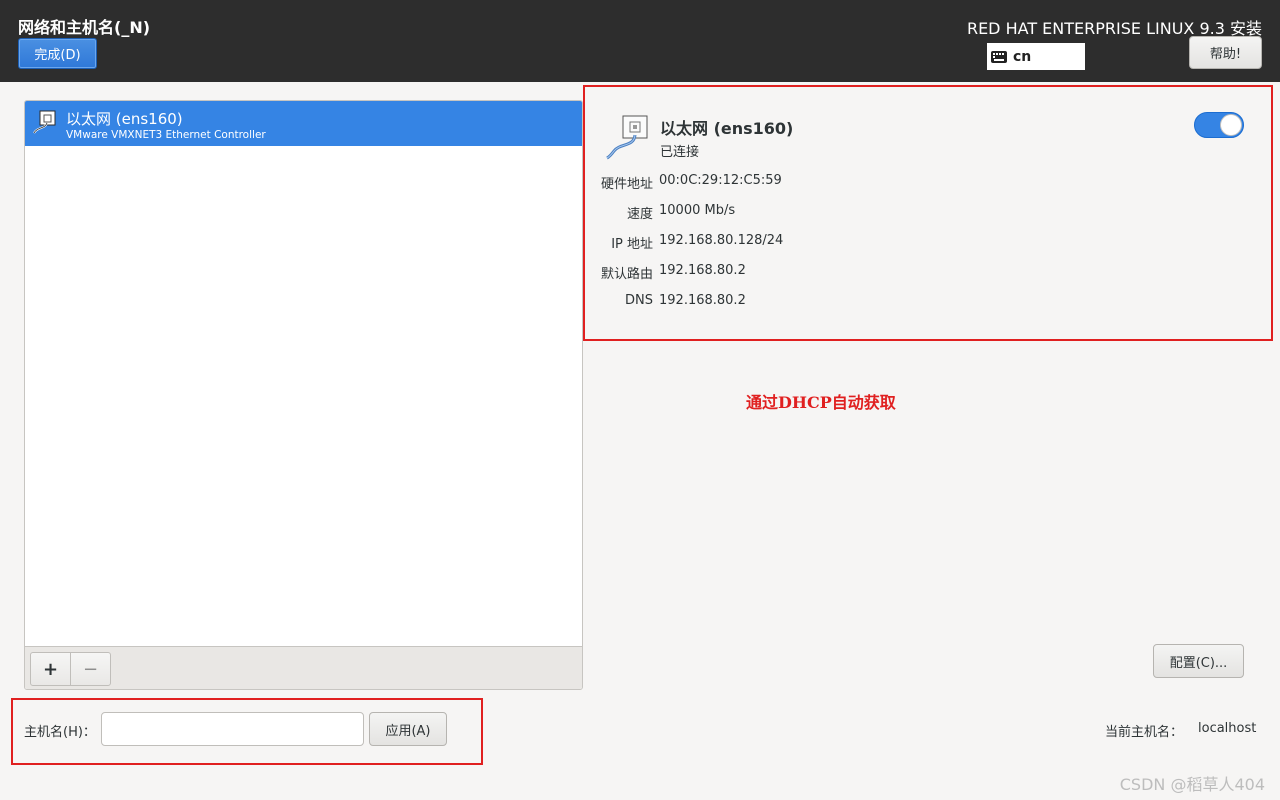 This screenshot has width=1280, height=800. What do you see at coordinates (626, 274) in the screenshot?
I see `default-route-label: 默认路由` at bounding box center [626, 274].